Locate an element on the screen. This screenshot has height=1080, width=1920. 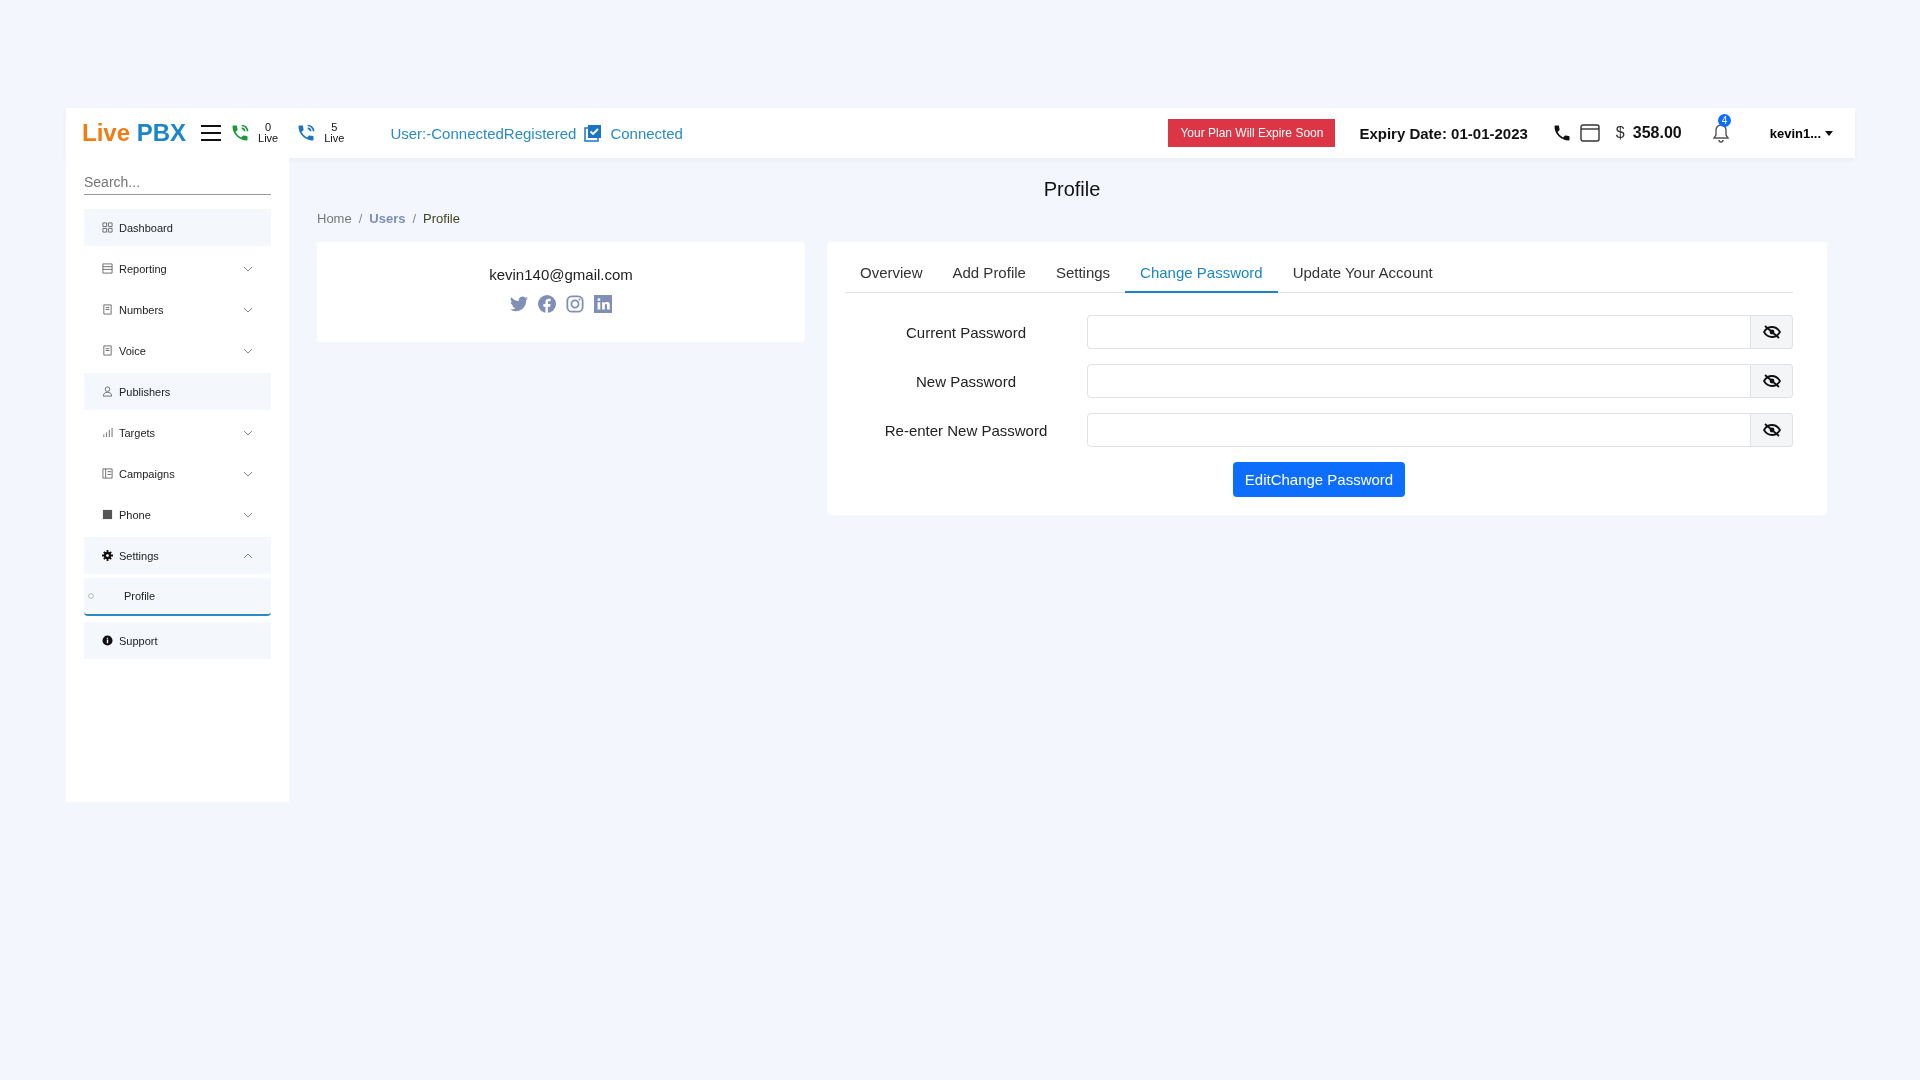
plan-expiry-button: Your Plan Will Expire Soon is located at coordinates (1252, 133).